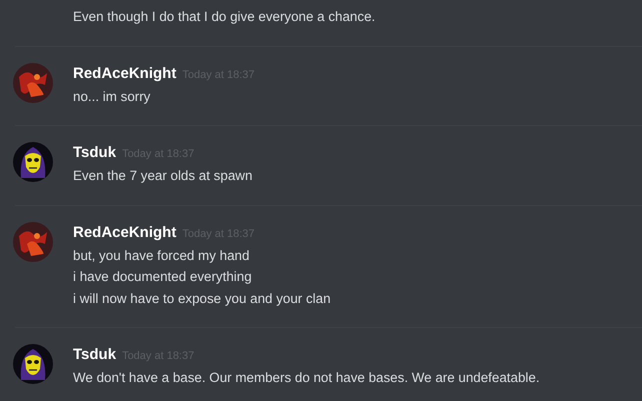 Image resolution: width=642 pixels, height=401 pixels. Describe the element at coordinates (224, 17) in the screenshot. I see `message-text: Even though I do that I do give everyone a chance.` at that location.